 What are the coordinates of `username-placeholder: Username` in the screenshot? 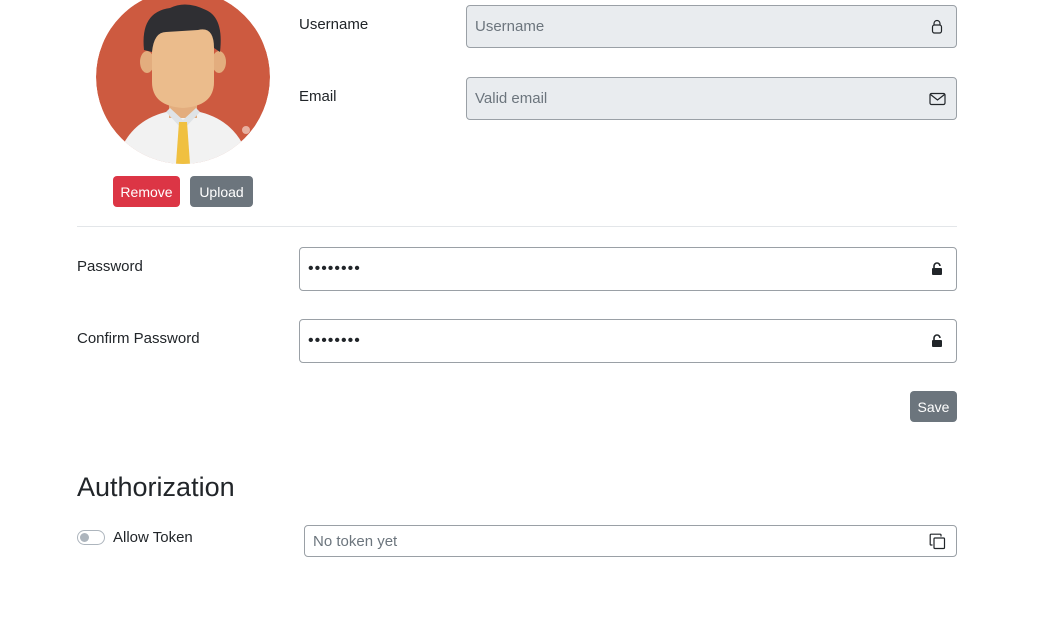 It's located at (510, 26).